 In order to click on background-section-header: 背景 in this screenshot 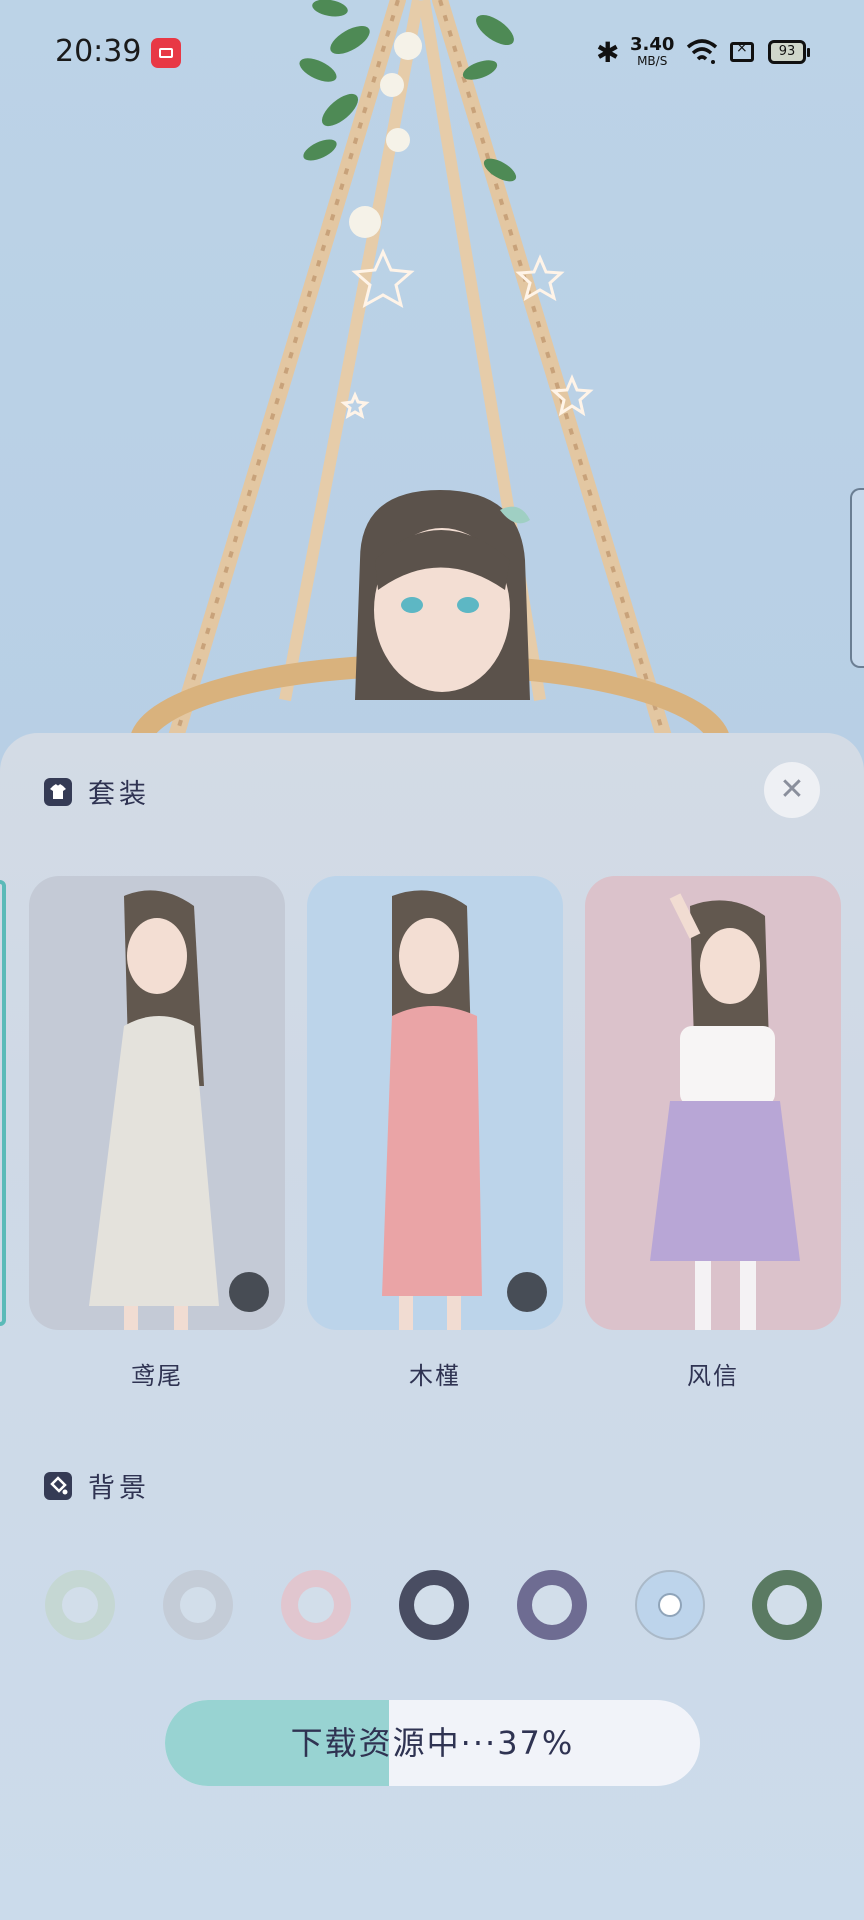, I will do `click(97, 1485)`.